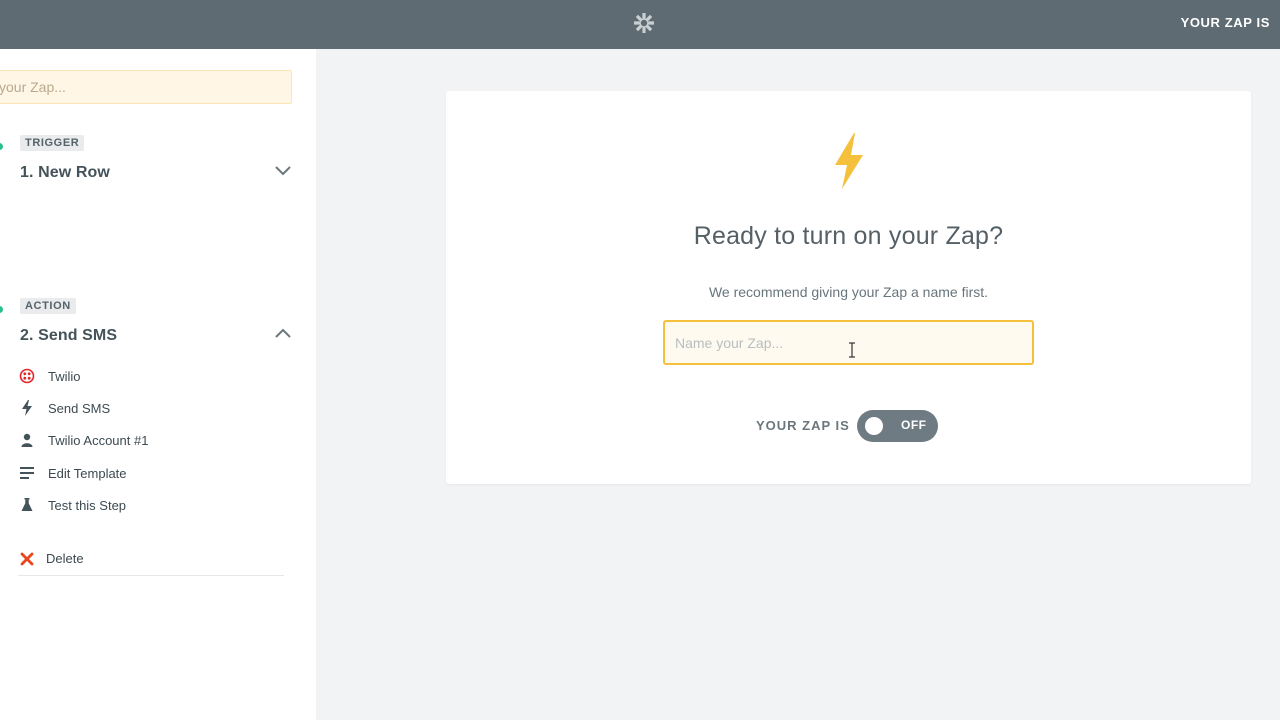 The height and width of the screenshot is (720, 1280). What do you see at coordinates (52, 143) in the screenshot?
I see `trigger-badge: TRIGGER` at bounding box center [52, 143].